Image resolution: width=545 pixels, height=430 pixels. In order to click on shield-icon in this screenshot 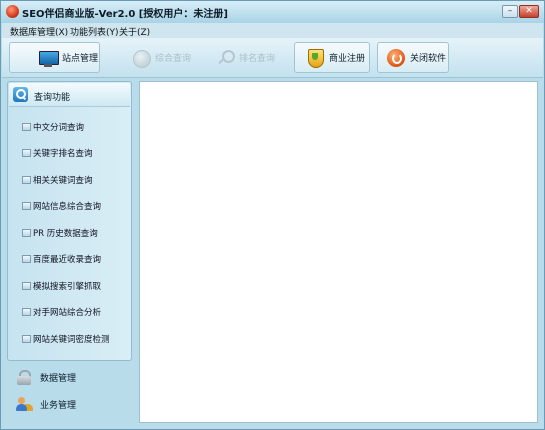, I will do `click(315, 58)`.